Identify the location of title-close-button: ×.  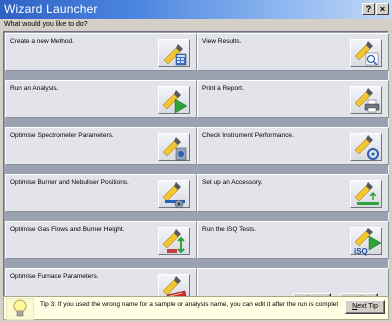
(382, 9).